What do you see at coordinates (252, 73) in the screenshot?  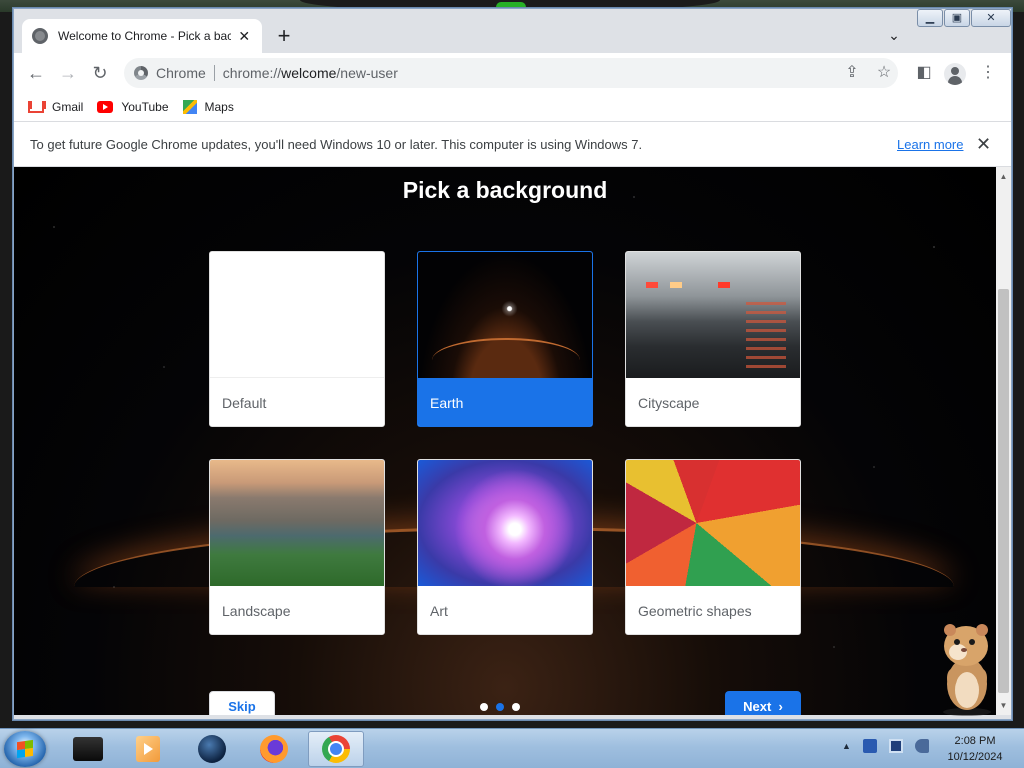 I see `url-scheme: chrome://` at bounding box center [252, 73].